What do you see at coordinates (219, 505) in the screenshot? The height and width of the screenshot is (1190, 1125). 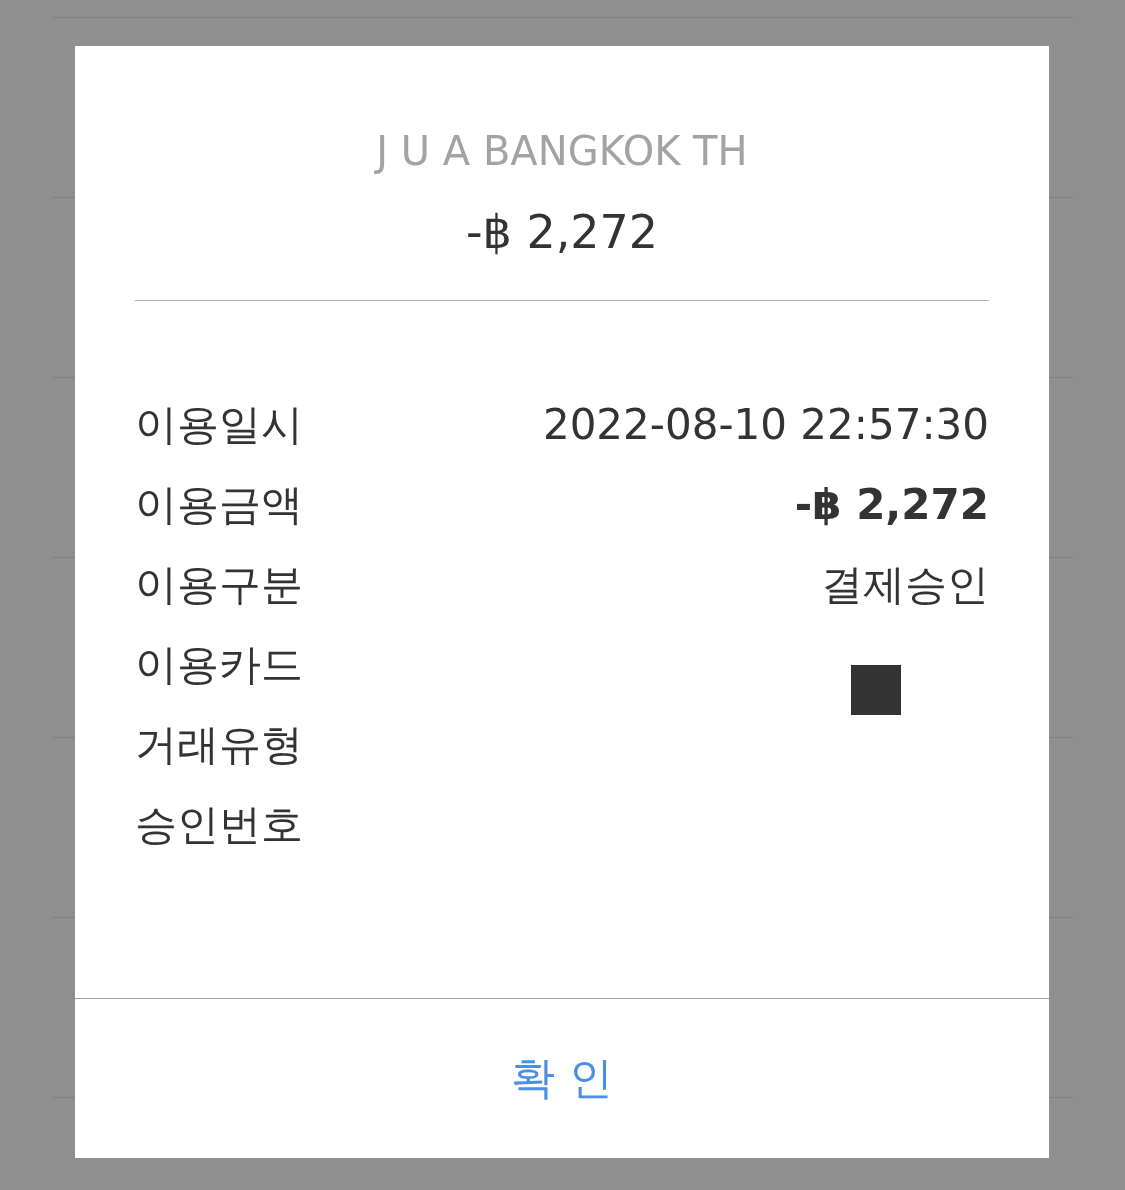 I see `detail-label: 이용금액` at bounding box center [219, 505].